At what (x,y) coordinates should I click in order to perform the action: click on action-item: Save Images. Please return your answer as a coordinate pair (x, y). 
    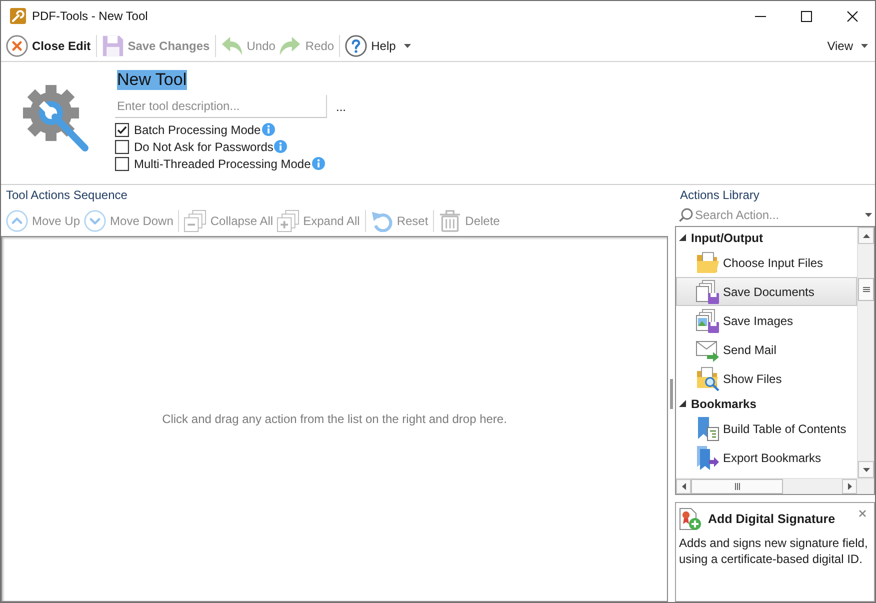
    Looking at the image, I should click on (766, 320).